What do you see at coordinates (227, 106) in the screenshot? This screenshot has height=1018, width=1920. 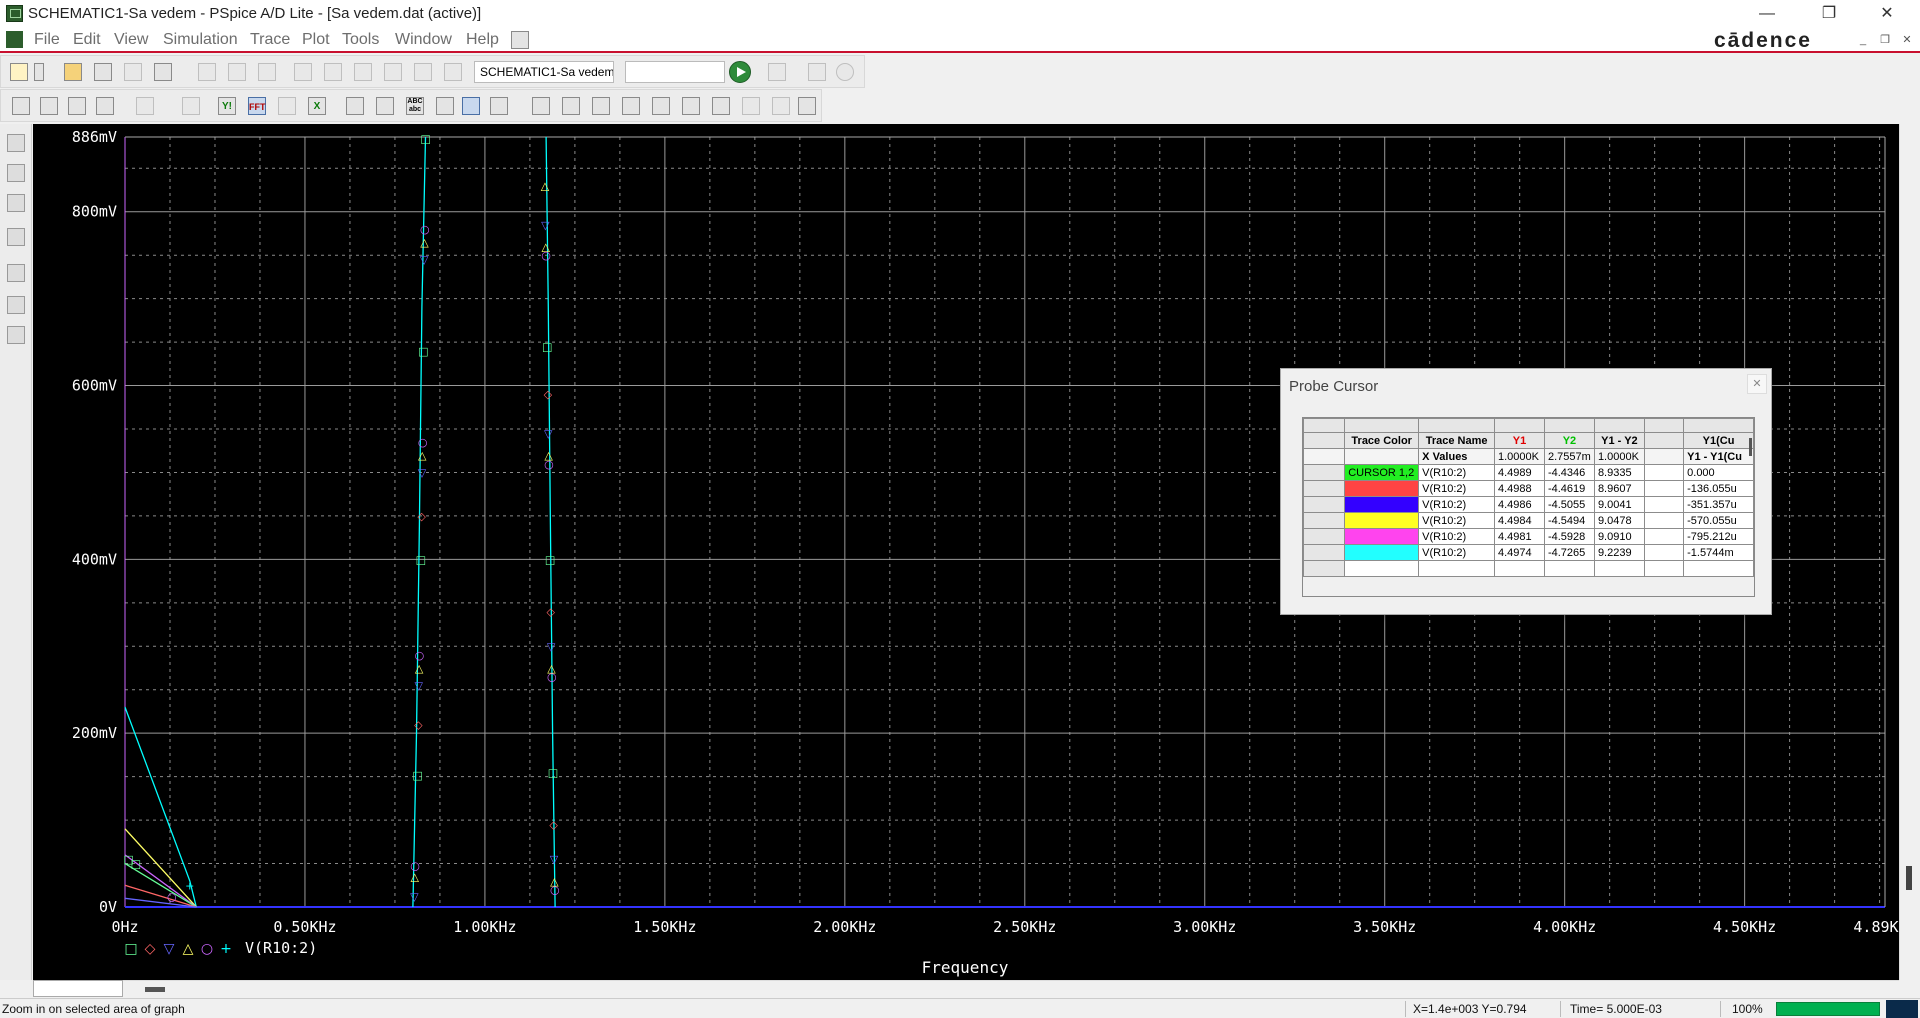 I see `y-axis-settings-icon: Y!` at bounding box center [227, 106].